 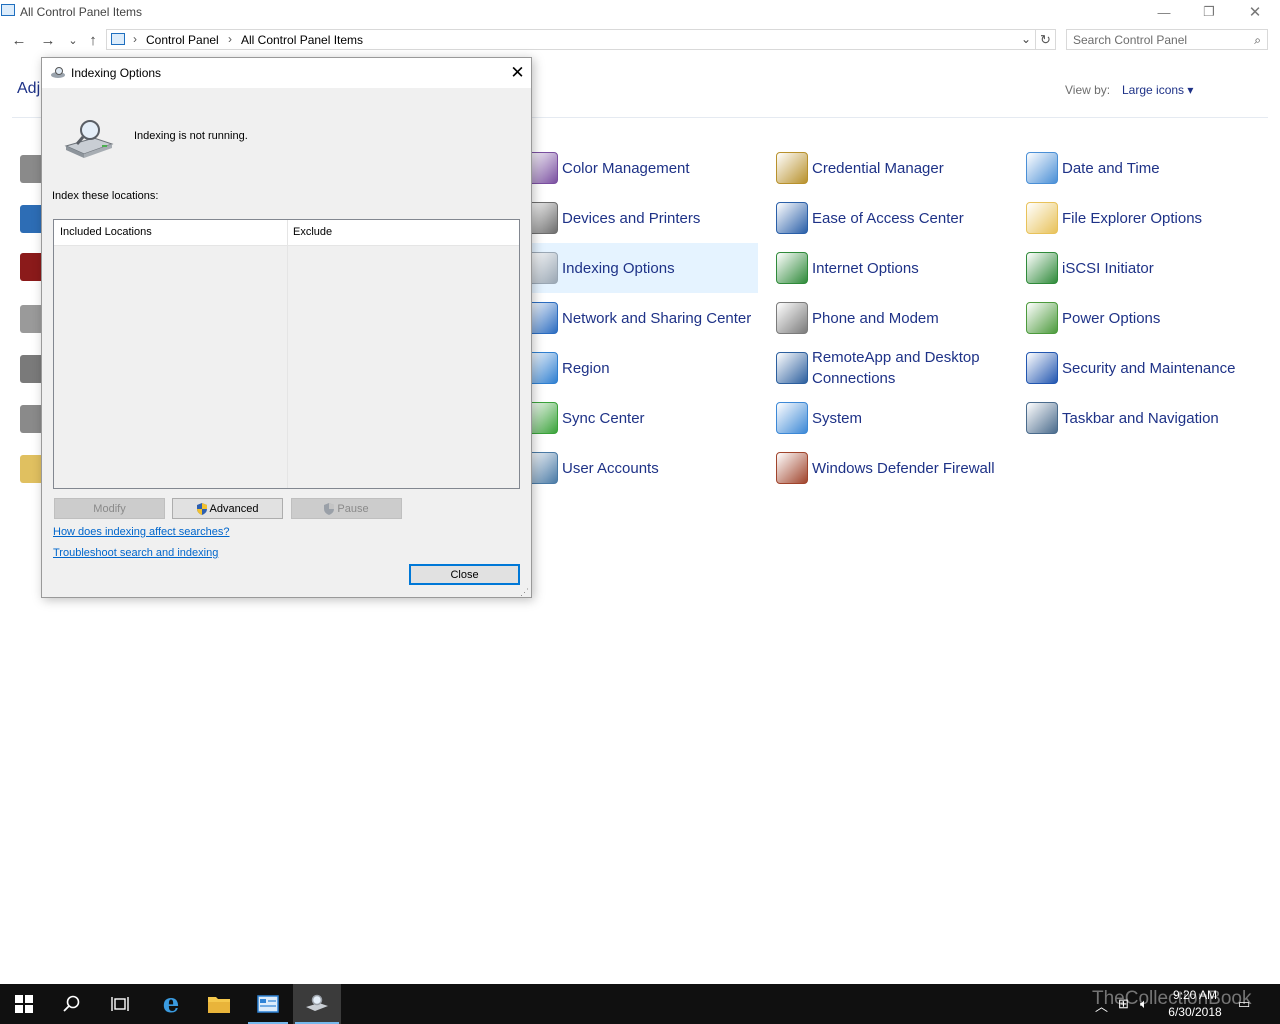 I want to click on window-title: All Control Panel Items, so click(x=81, y=12).